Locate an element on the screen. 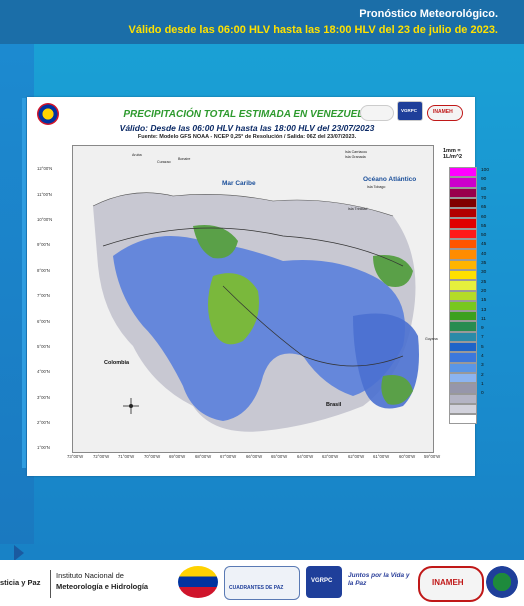 The height and width of the screenshot is (606, 524). y-tick-label: 1°00'N is located at coordinates (43, 447).